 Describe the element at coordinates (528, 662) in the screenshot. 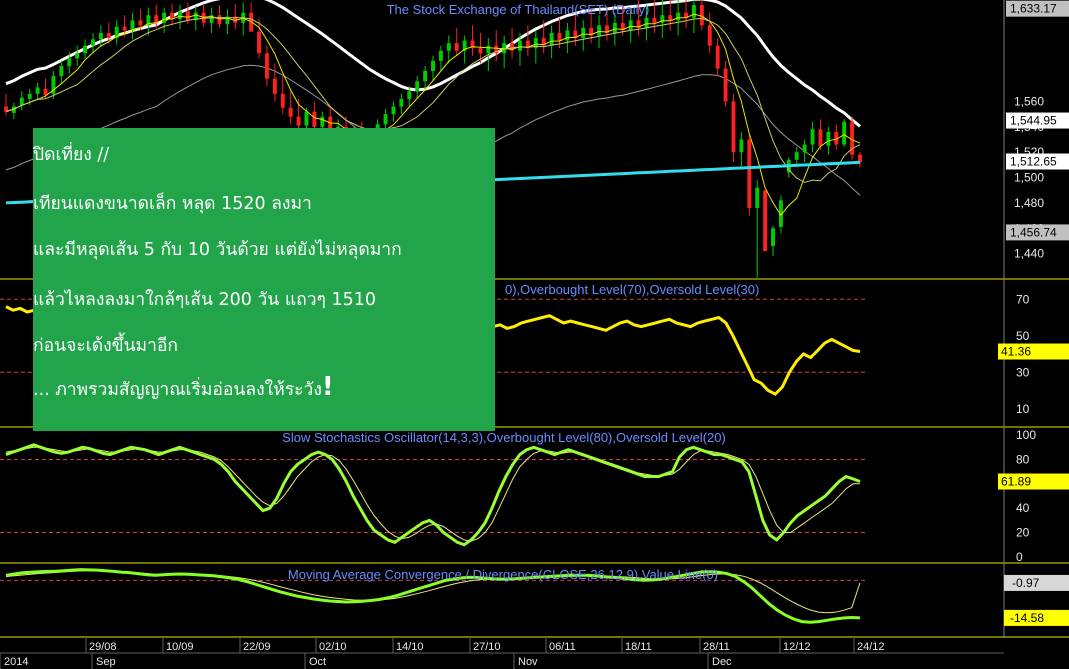

I see `month-label: Nov` at that location.